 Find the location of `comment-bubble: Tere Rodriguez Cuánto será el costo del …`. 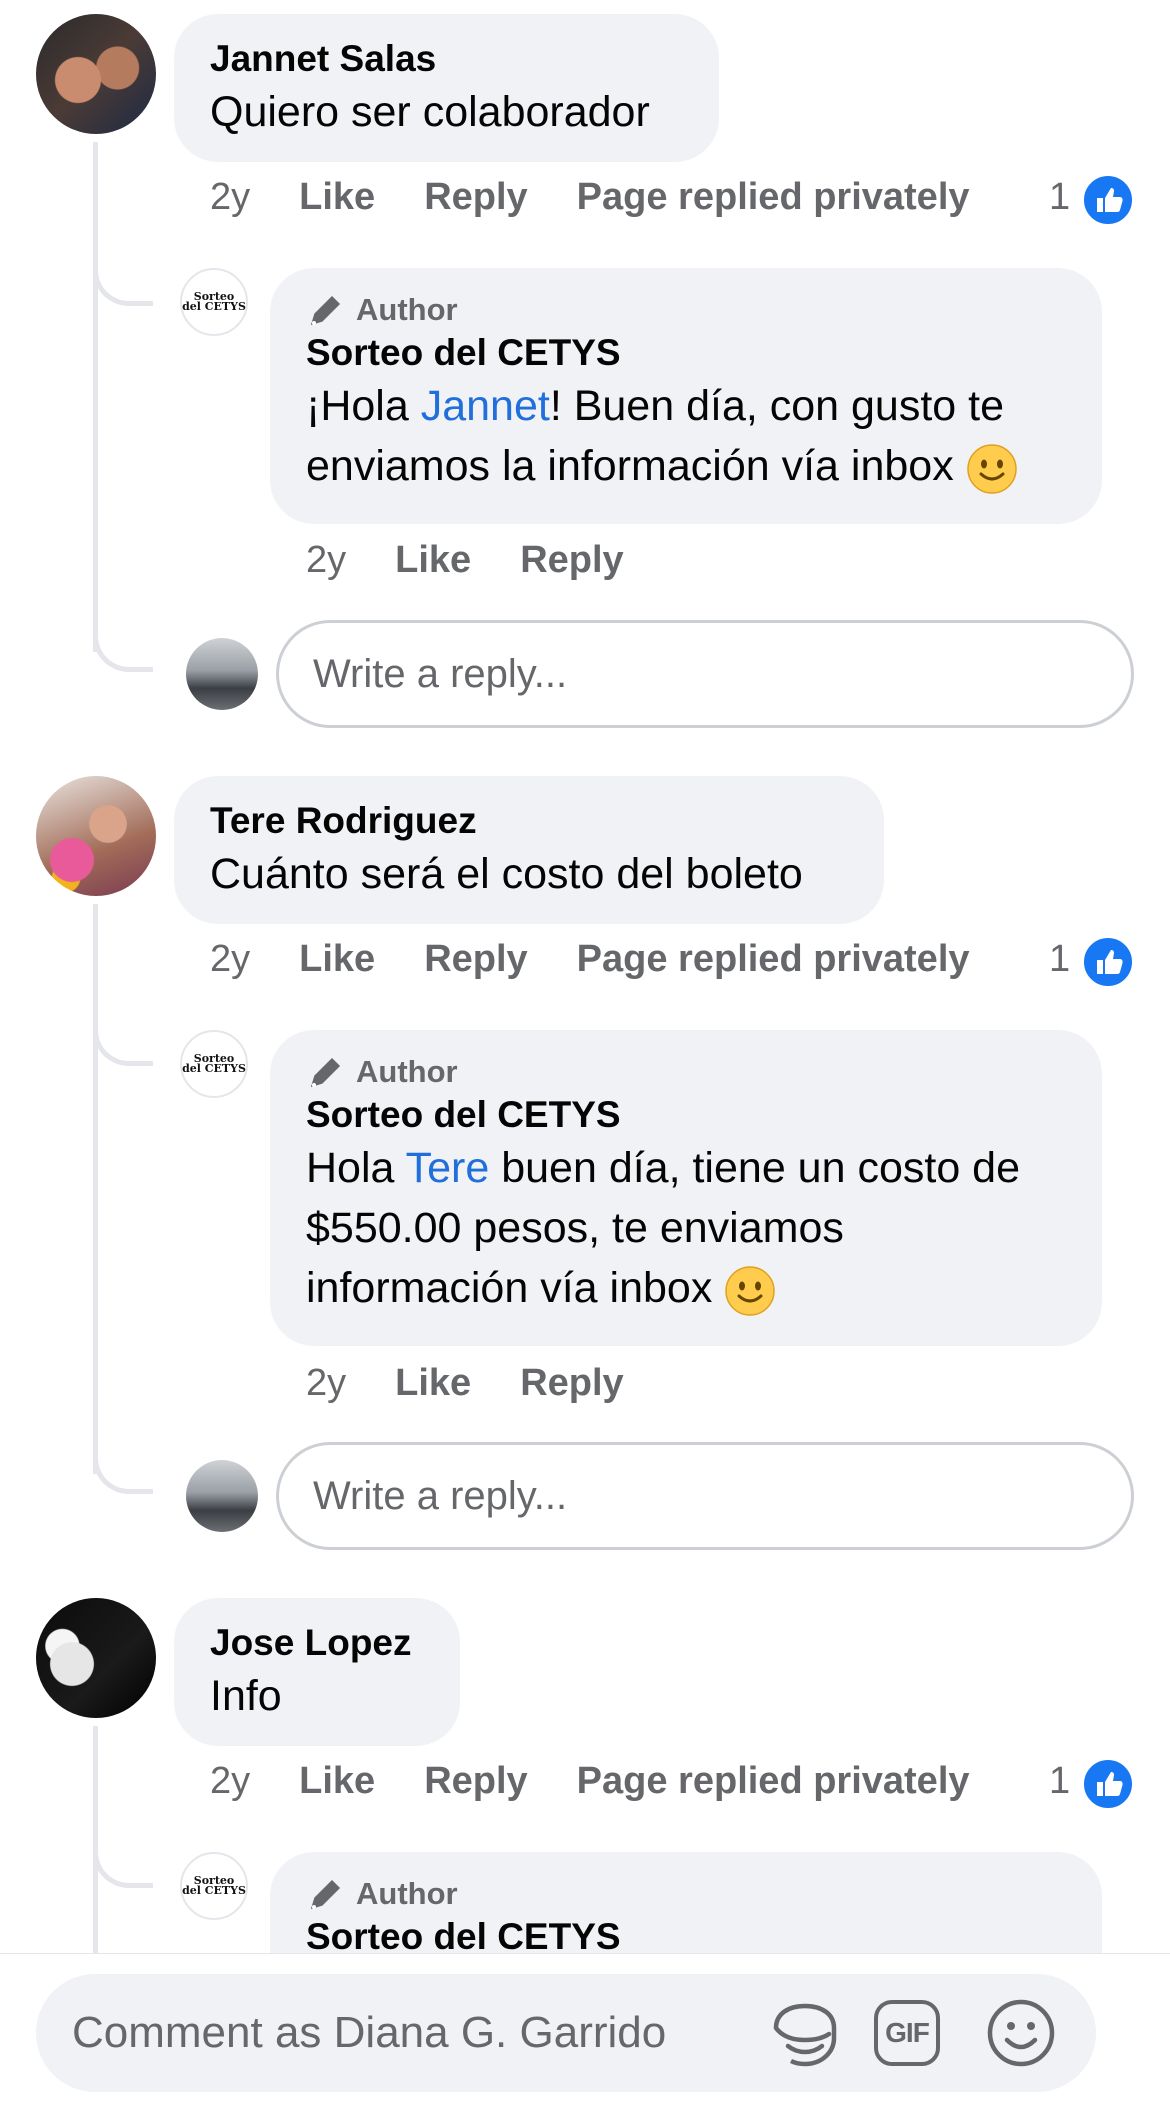

comment-bubble: Tere Rodriguez Cuánto será el costo del … is located at coordinates (529, 850).